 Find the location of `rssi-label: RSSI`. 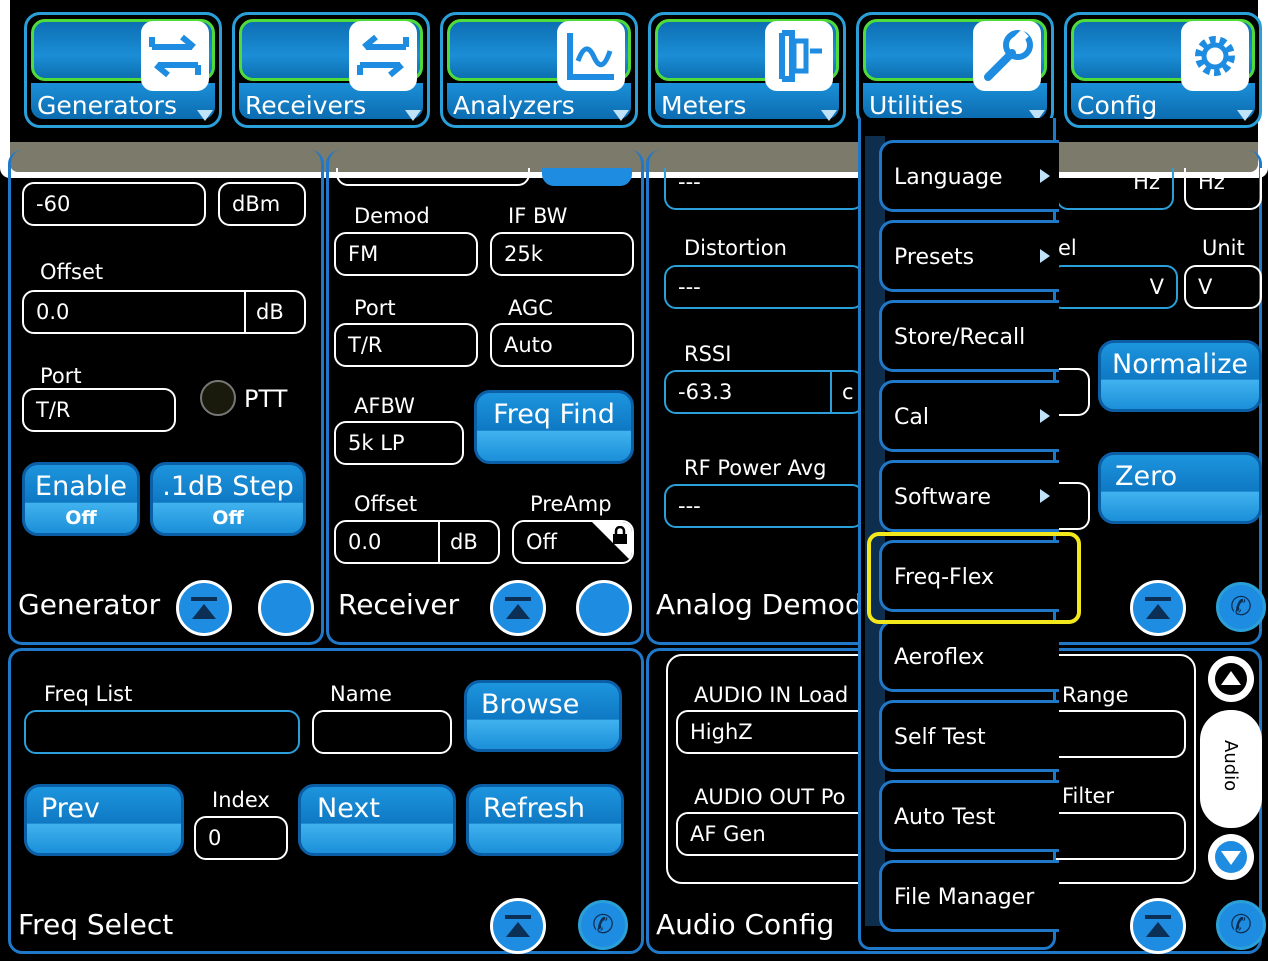

rssi-label: RSSI is located at coordinates (708, 354).